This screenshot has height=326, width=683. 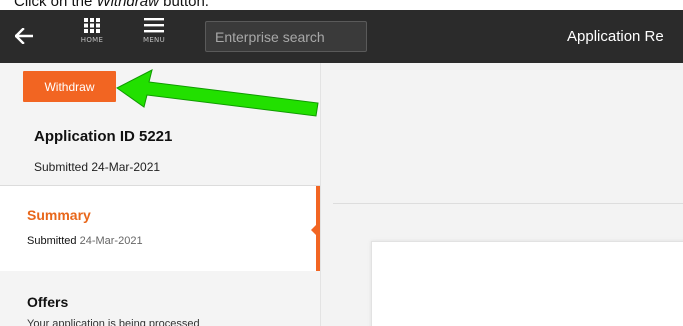 I want to click on content-card, so click(x=527, y=283).